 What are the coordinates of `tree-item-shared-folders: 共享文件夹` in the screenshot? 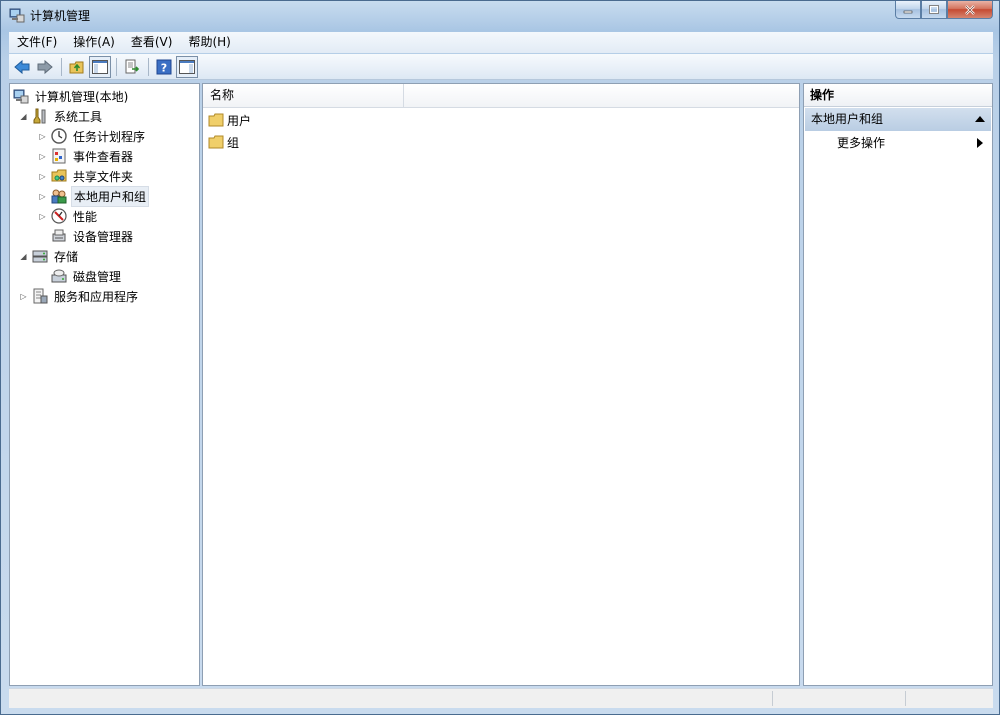 It's located at (93, 176).